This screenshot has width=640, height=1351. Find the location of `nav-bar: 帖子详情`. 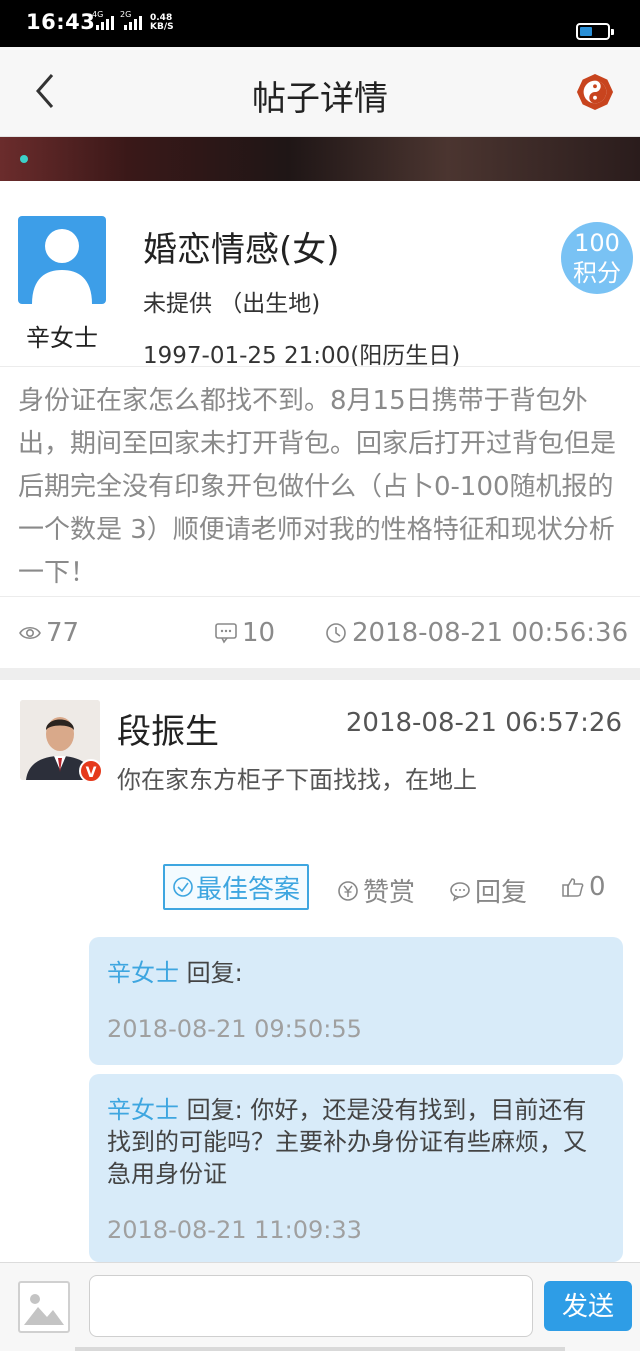

nav-bar: 帖子详情 is located at coordinates (320, 92).